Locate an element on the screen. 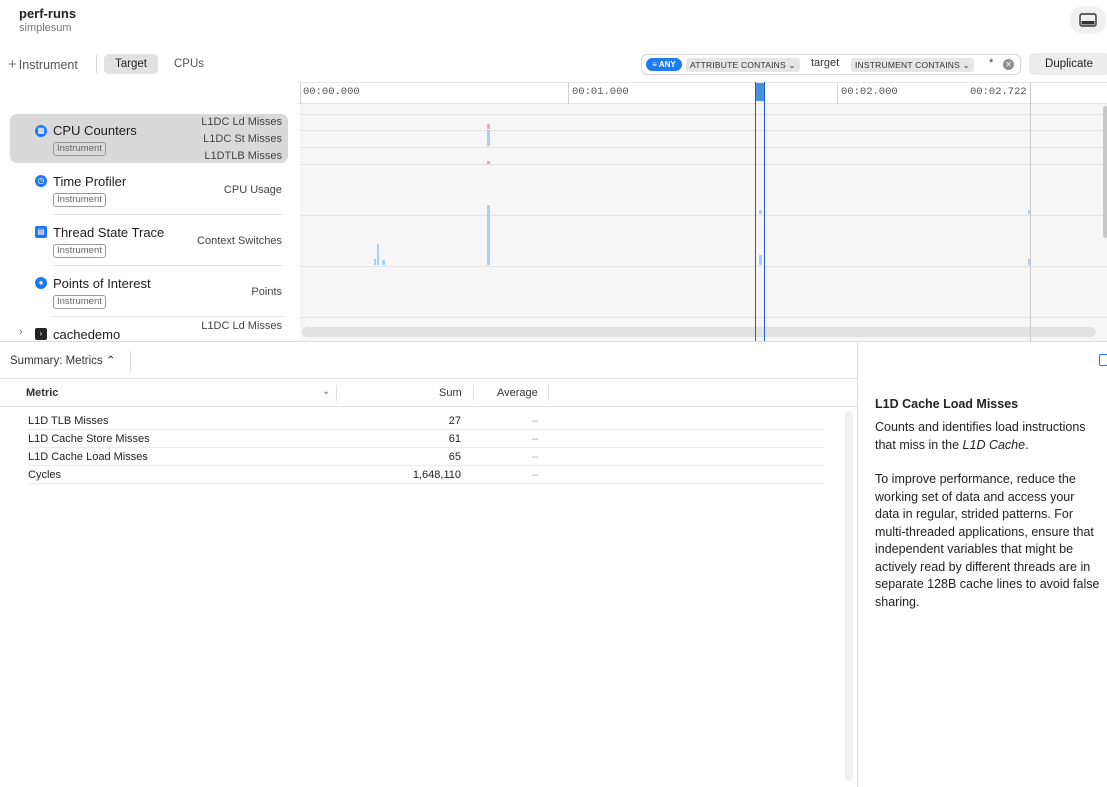  track-name: CPU Counters is located at coordinates (95, 130).